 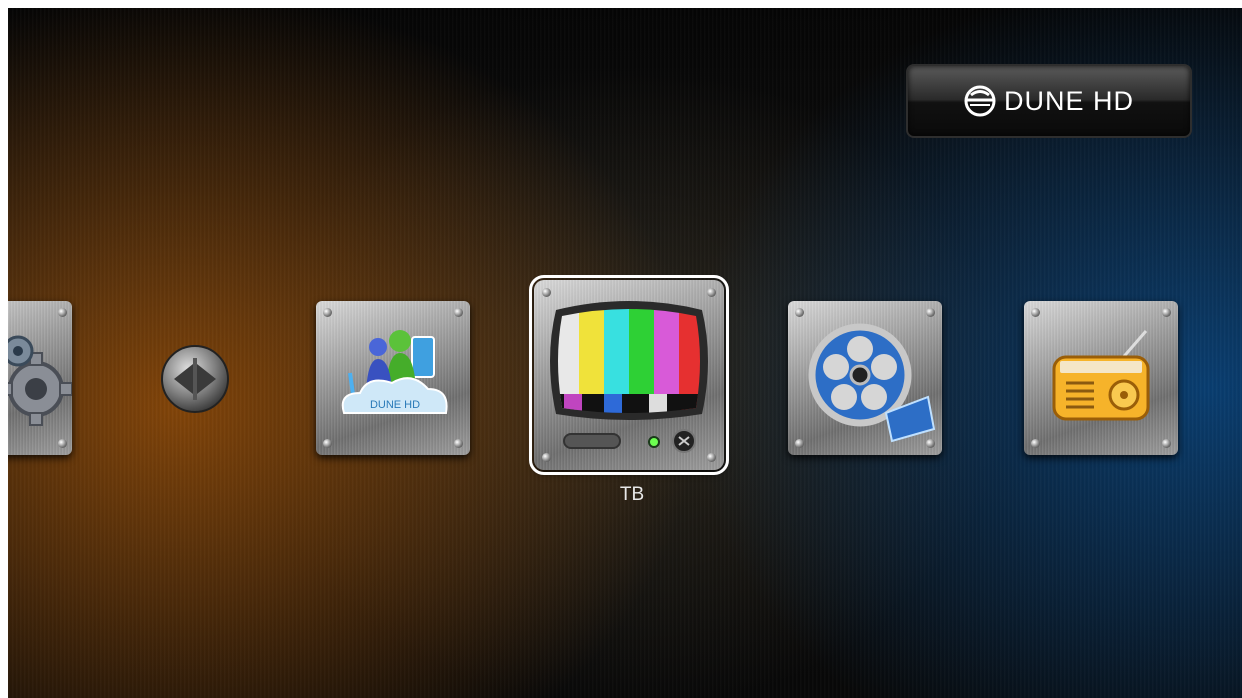 I want to click on selected-item-label: ТВ, so click(x=632, y=494).